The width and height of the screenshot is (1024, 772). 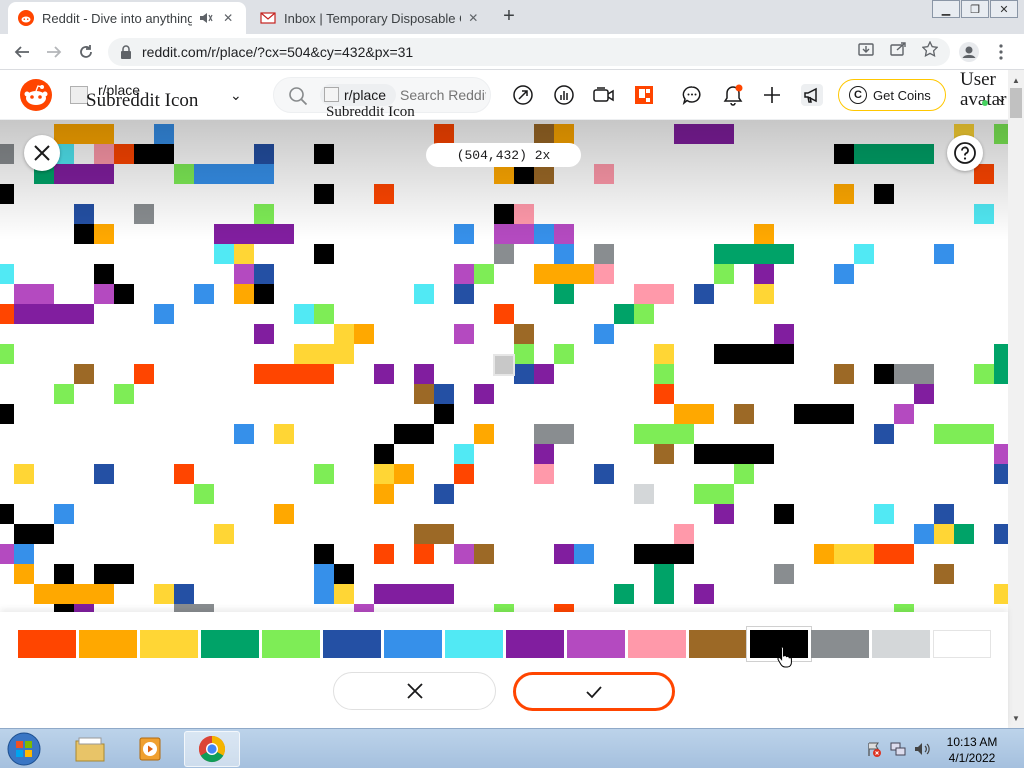 I want to click on create-post-plus-icon, so click(x=772, y=95).